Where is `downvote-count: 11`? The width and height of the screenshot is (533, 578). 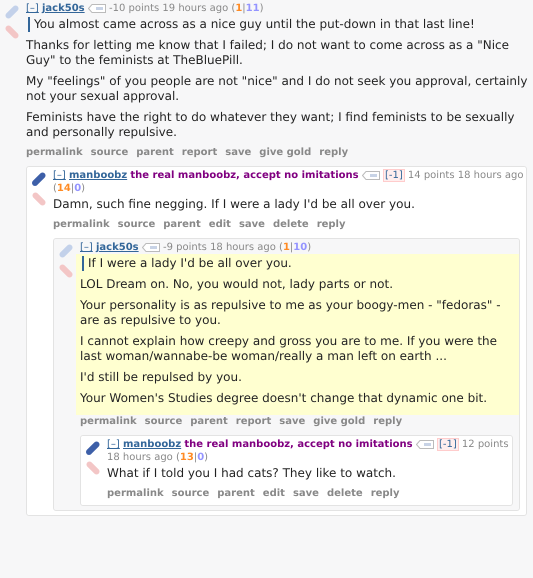
downvote-count: 11 is located at coordinates (253, 8).